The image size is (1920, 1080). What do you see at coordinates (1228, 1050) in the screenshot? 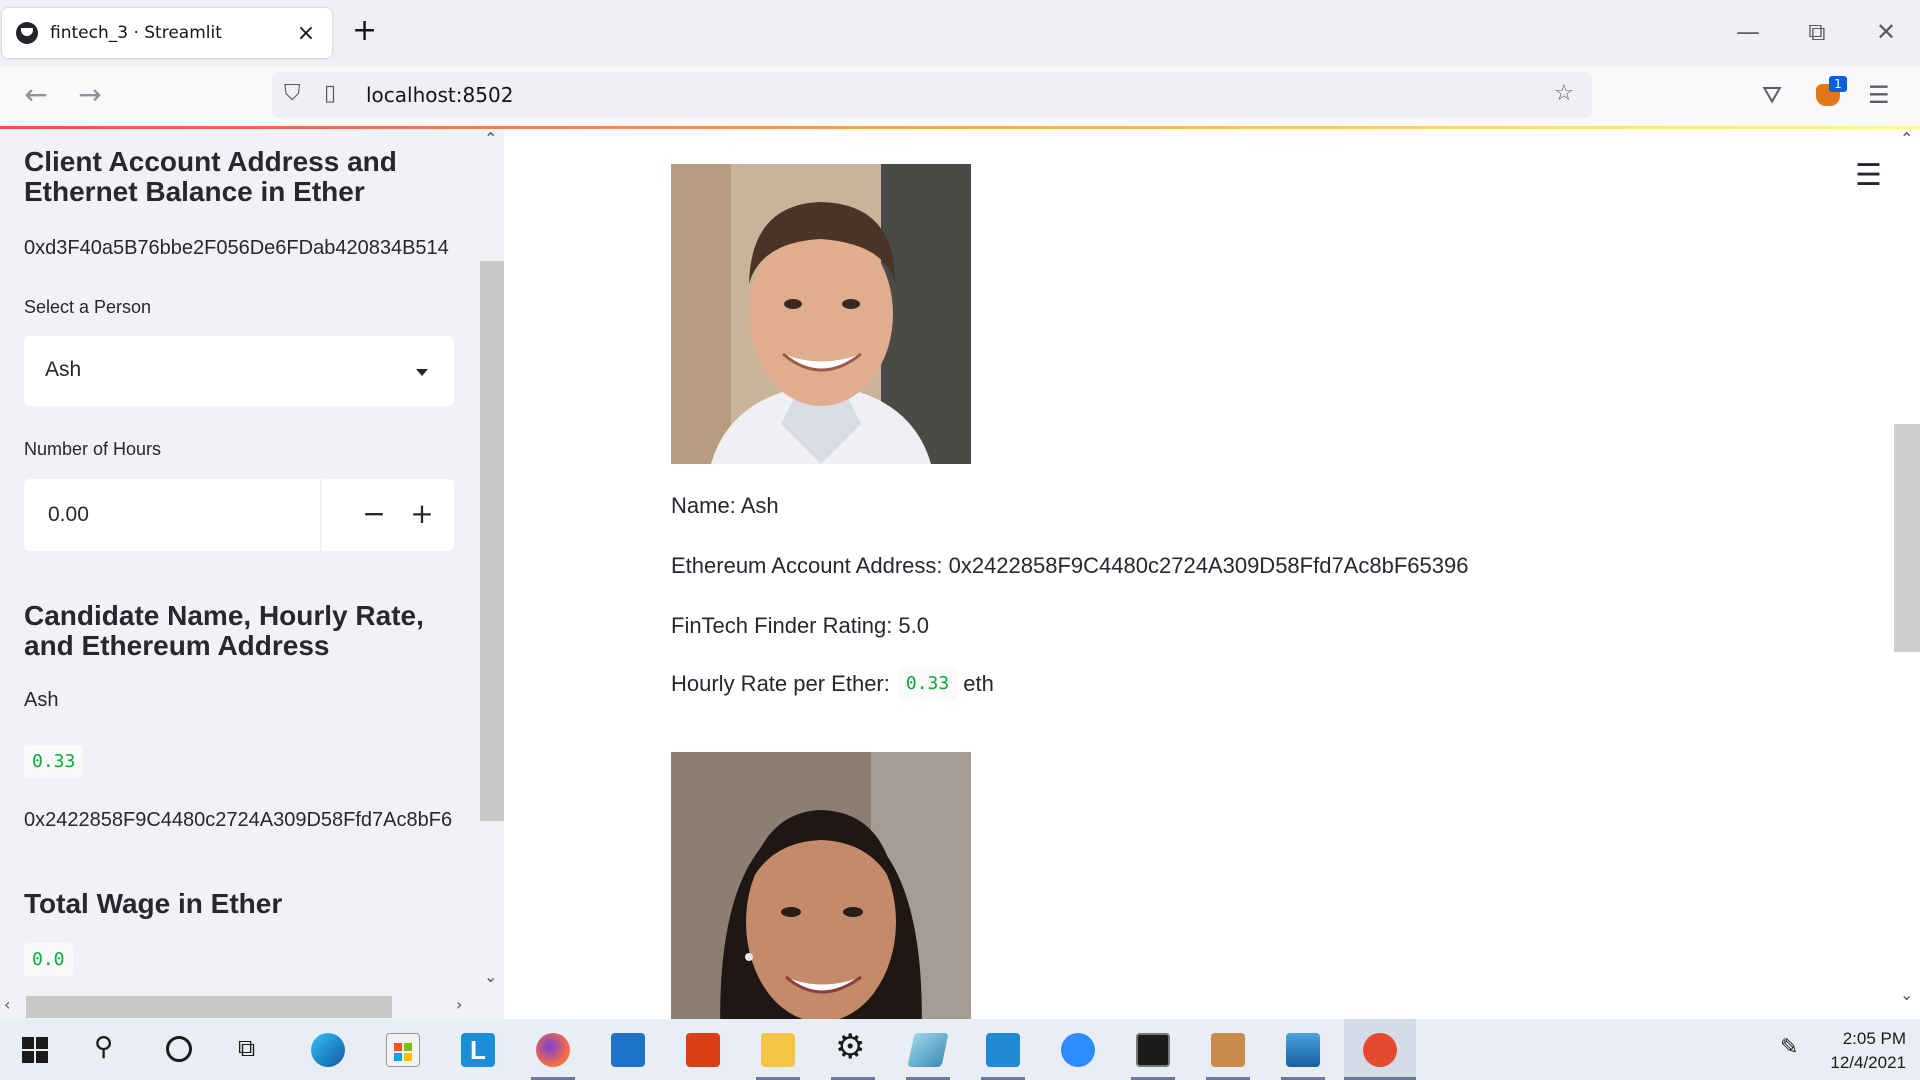
I see `ganache-icon` at bounding box center [1228, 1050].